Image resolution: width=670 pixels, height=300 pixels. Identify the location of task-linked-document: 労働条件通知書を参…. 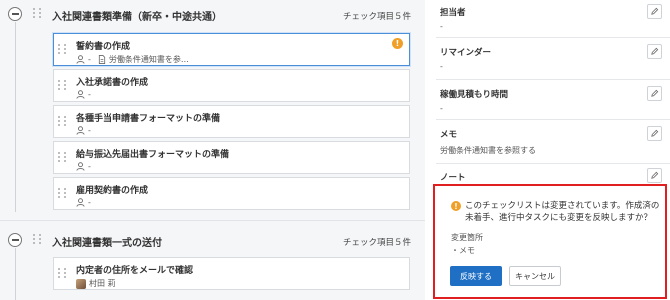
(149, 59).